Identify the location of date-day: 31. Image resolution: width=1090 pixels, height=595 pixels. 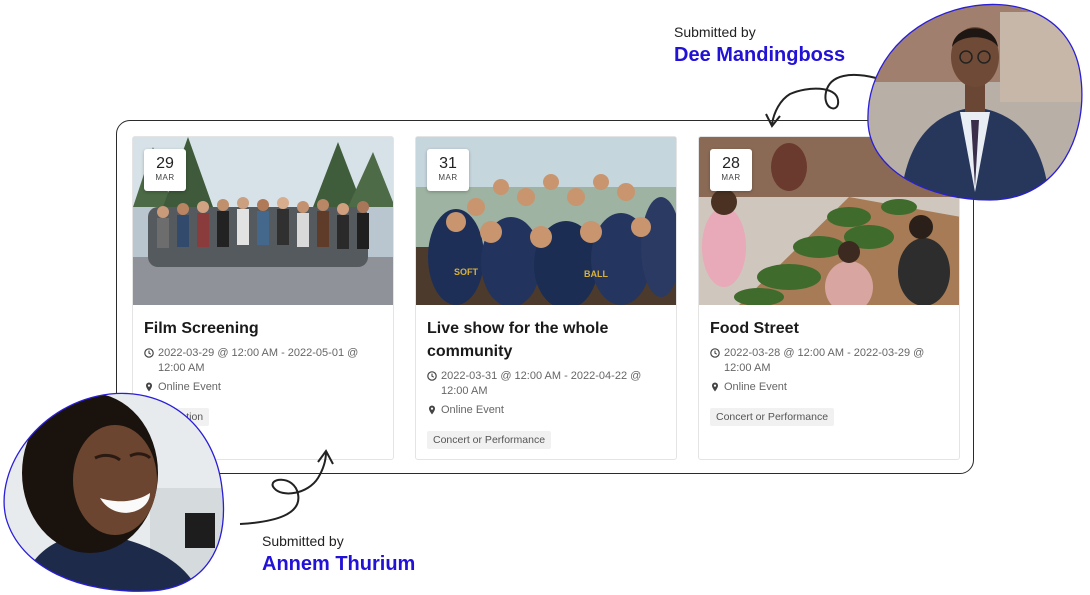
(448, 163).